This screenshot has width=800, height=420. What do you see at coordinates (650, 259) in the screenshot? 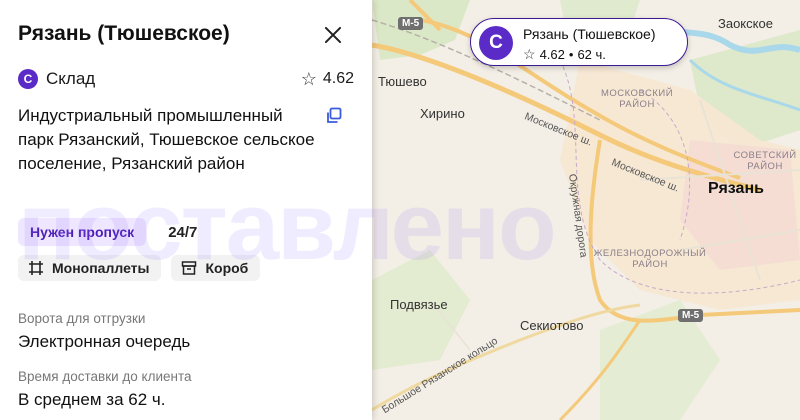
I see `map-label-zheleznodorozhny-district: ЖЕЛЕЗНОДОРОЖНЫЙ РАЙОН` at bounding box center [650, 259].